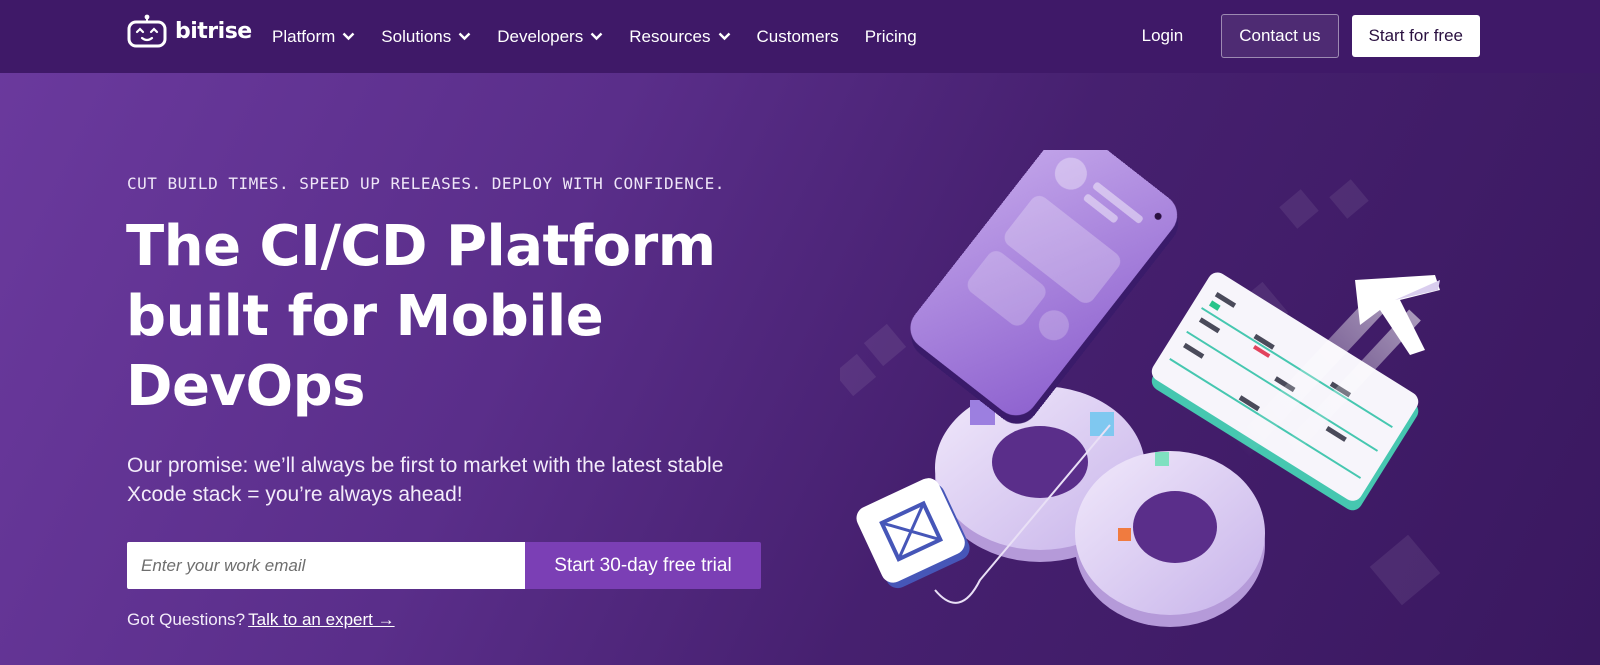  Describe the element at coordinates (326, 565) in the screenshot. I see `email-input` at that location.